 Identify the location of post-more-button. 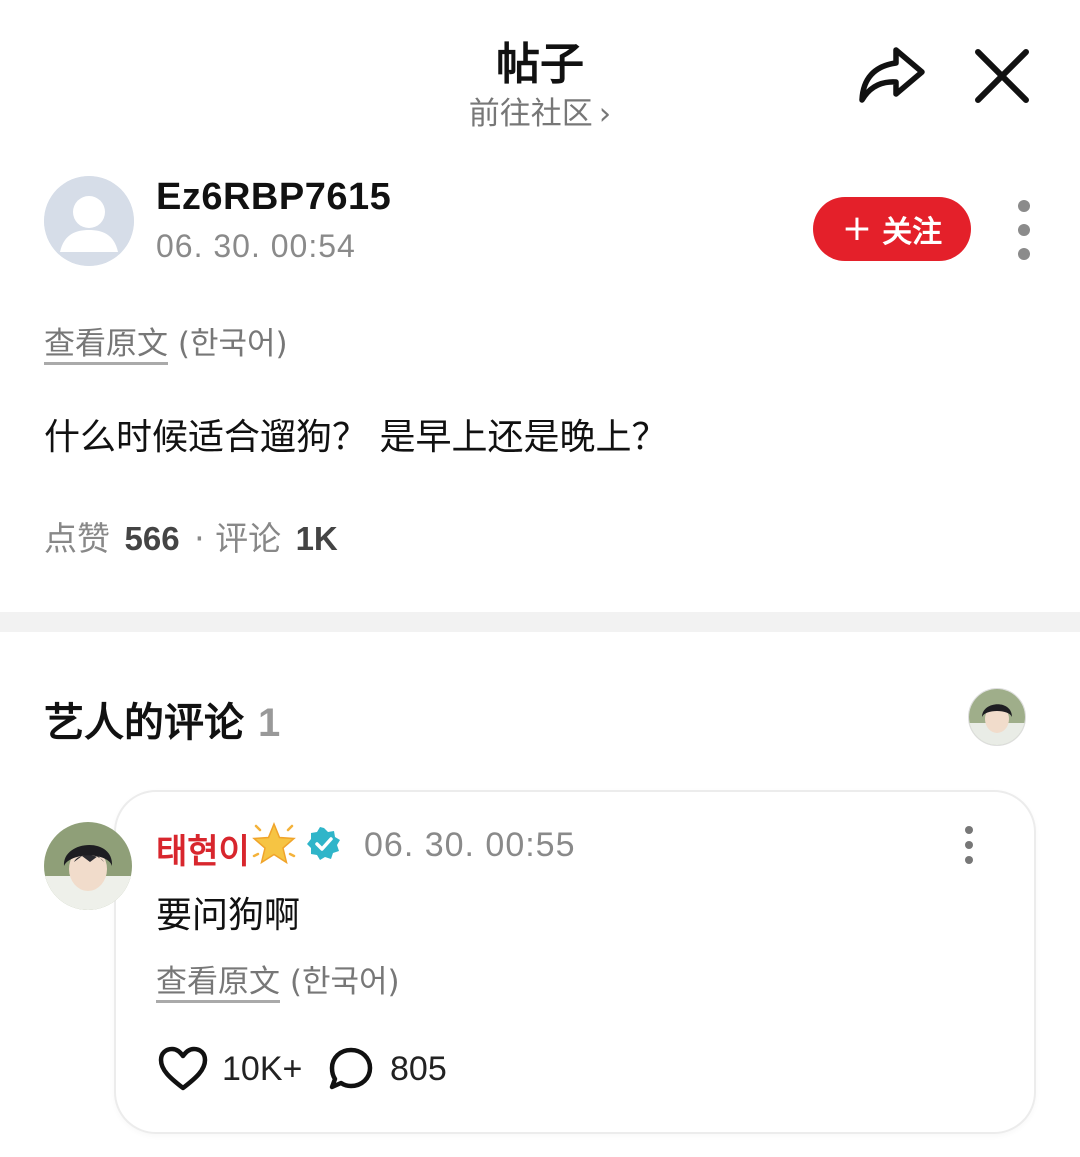
(1024, 230).